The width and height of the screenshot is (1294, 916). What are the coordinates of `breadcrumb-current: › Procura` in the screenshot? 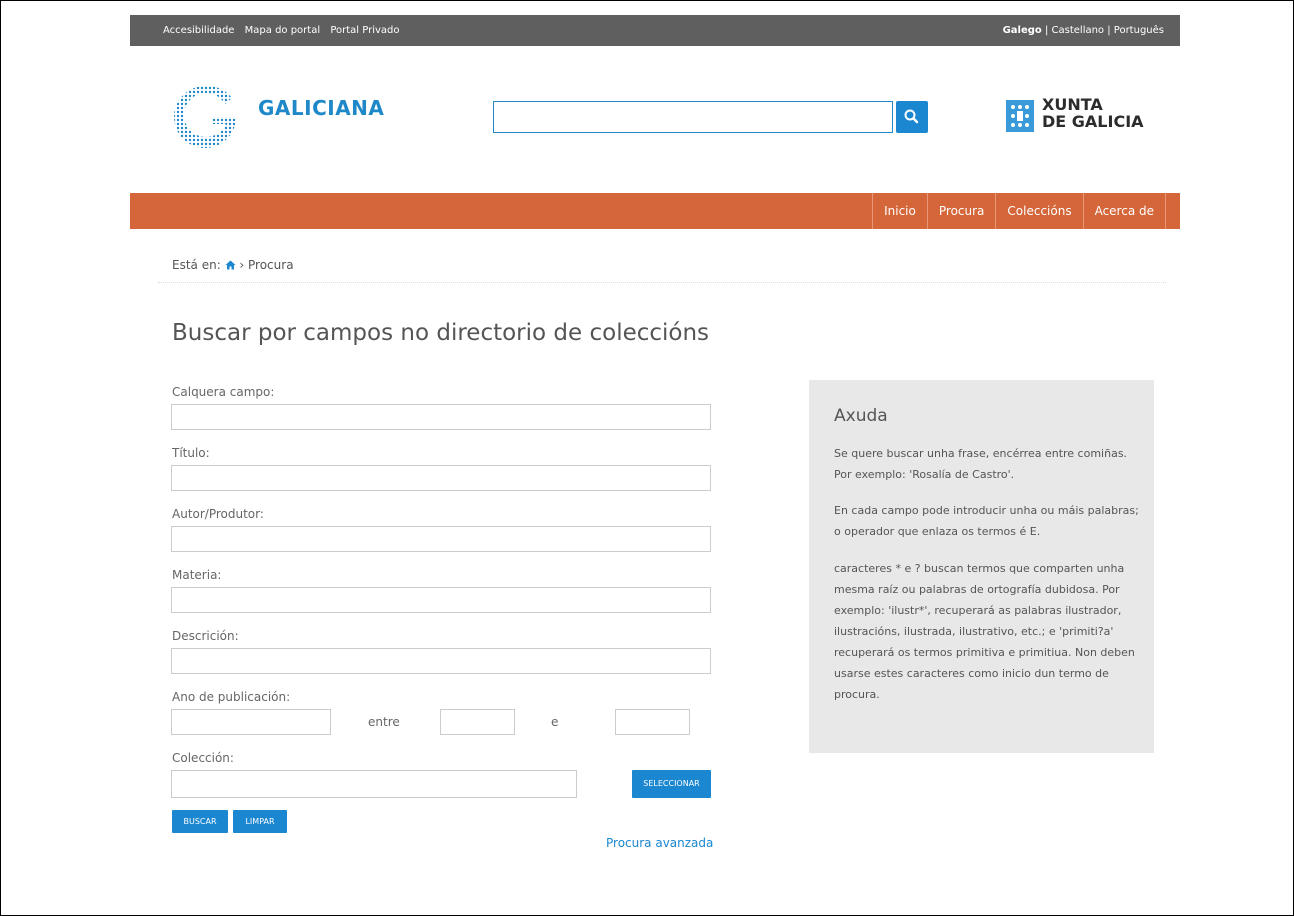 It's located at (266, 265).